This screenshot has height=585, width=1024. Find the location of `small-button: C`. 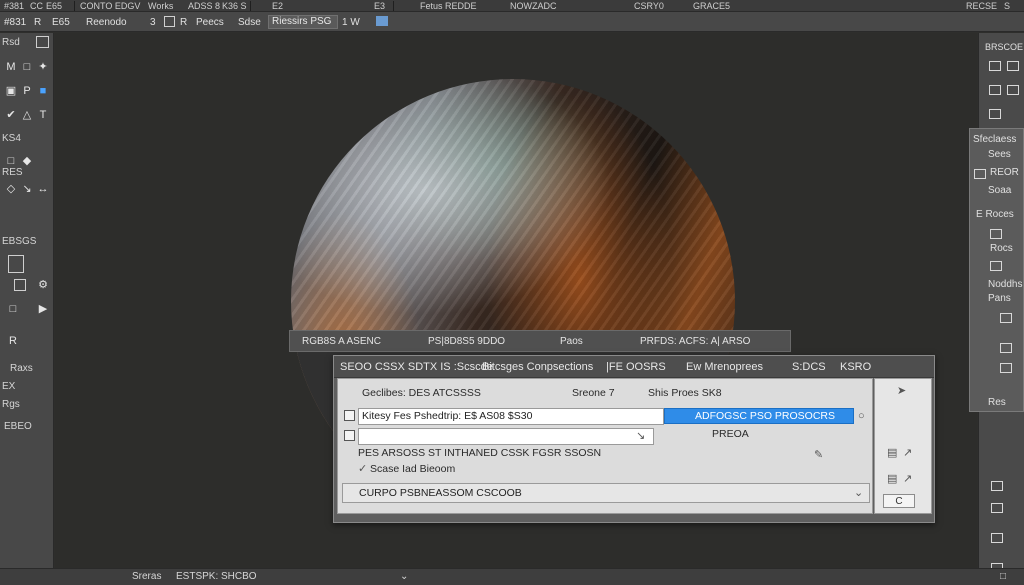

small-button: C is located at coordinates (899, 501).